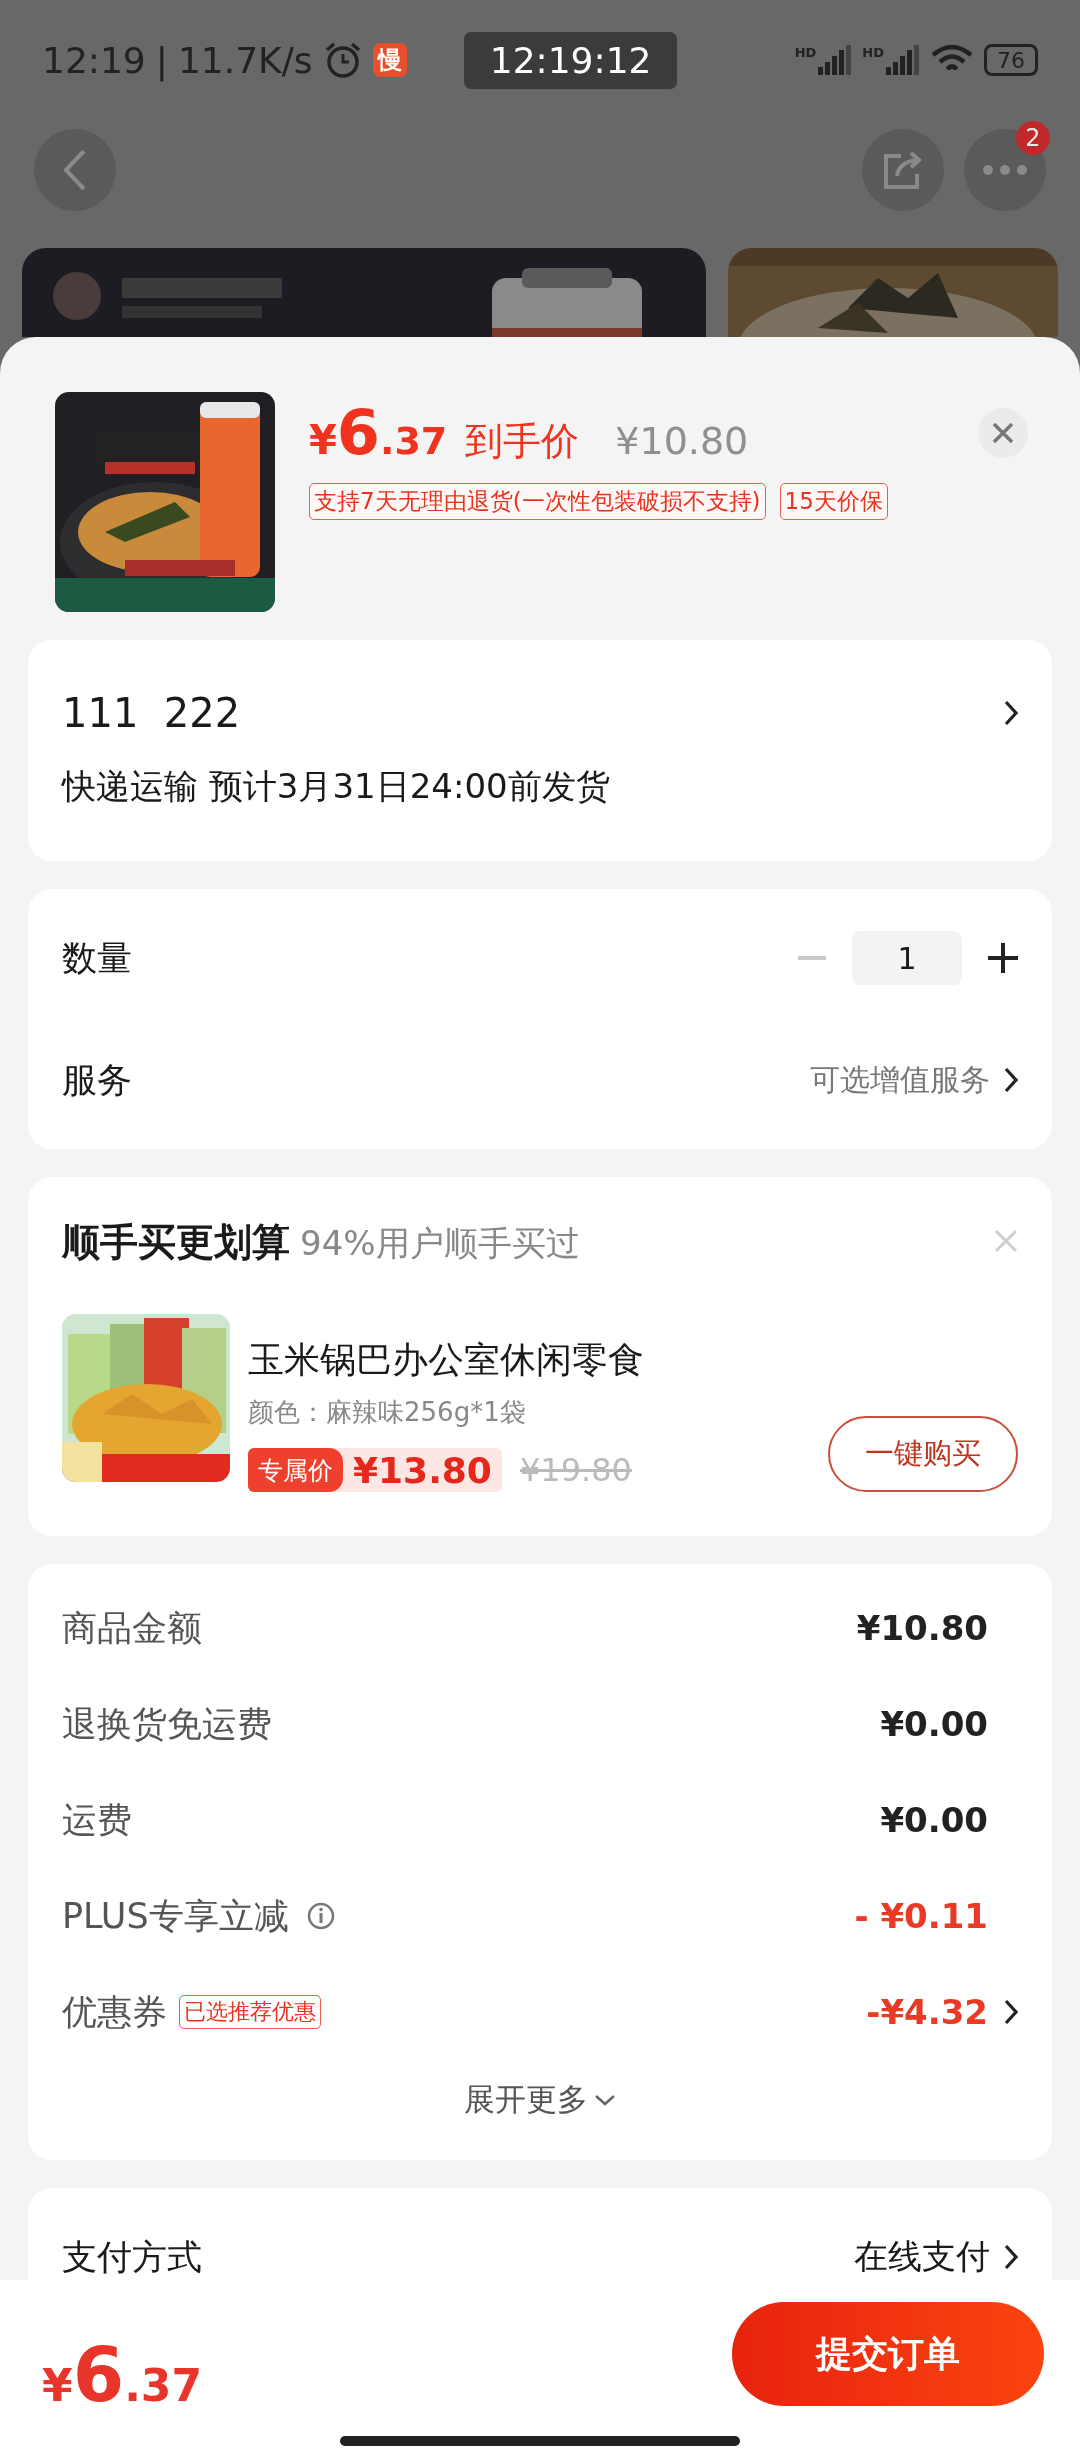 This screenshot has height=2460, width=1080. Describe the element at coordinates (245, 60) in the screenshot. I see `network-speed: 11.7K/s` at that location.